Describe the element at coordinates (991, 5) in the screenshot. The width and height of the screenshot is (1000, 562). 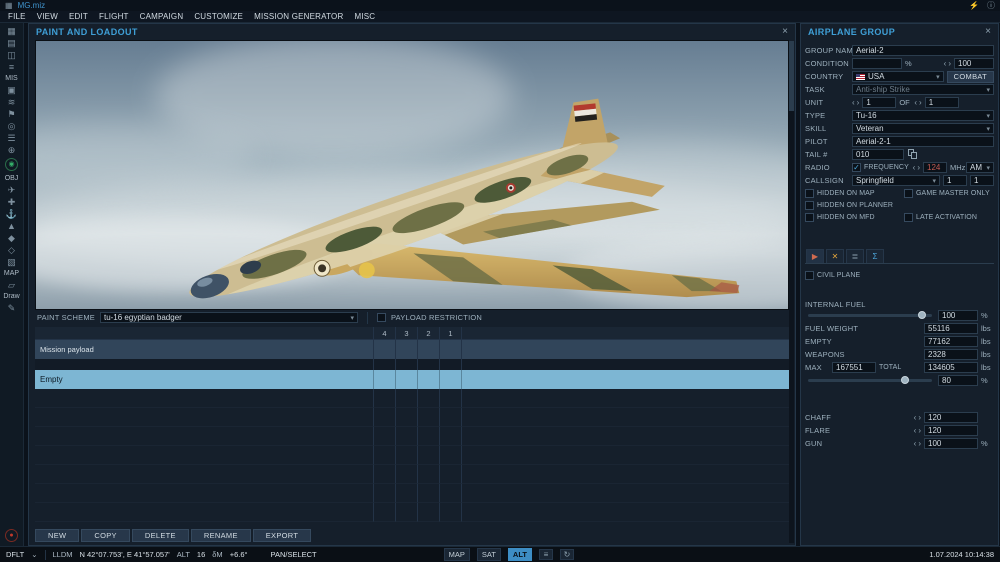
I see `info-icon: ⓘ` at that location.